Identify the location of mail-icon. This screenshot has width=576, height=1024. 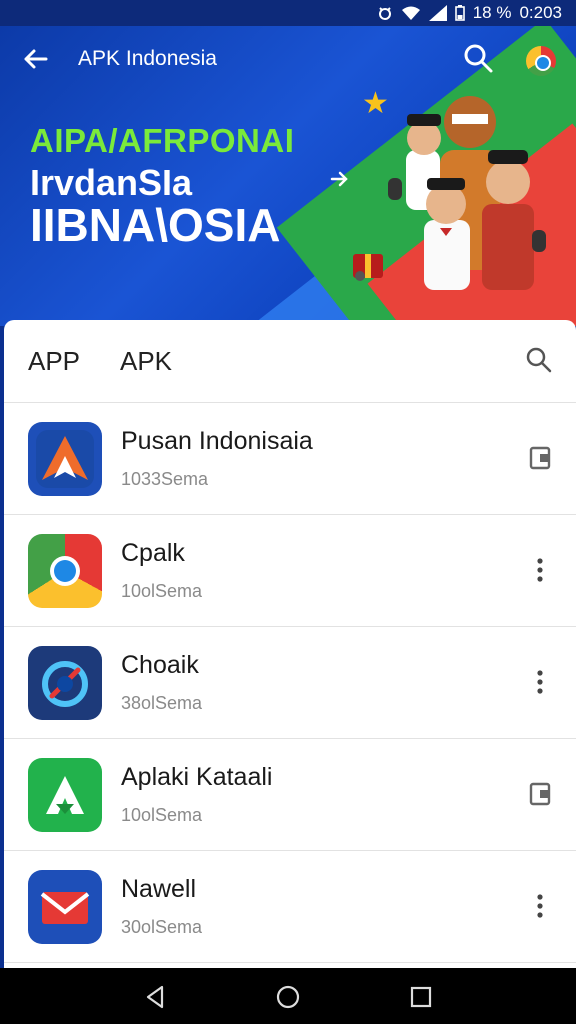
(65, 907).